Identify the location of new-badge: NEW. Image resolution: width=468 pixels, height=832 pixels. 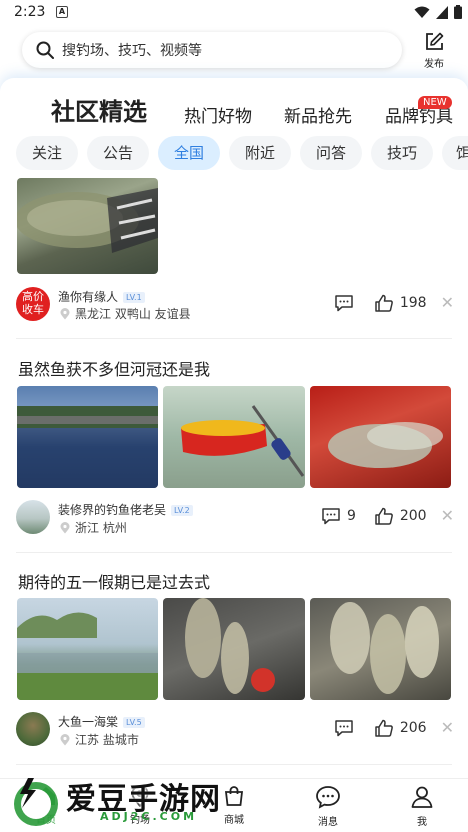
(435, 102).